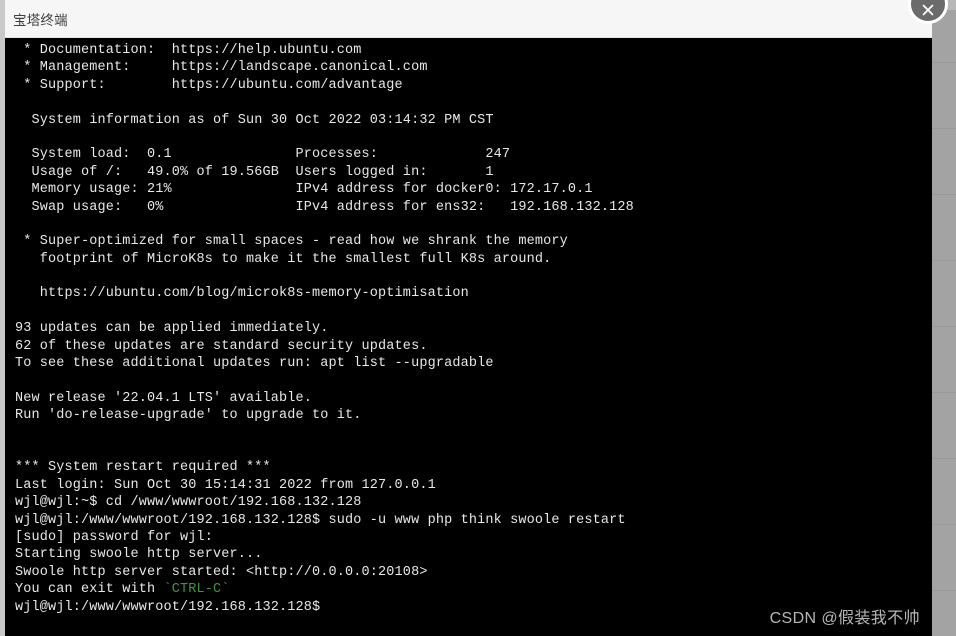 This screenshot has height=636, width=956. I want to click on csdn-watermark: CSDN @假装我不帅, so click(844, 618).